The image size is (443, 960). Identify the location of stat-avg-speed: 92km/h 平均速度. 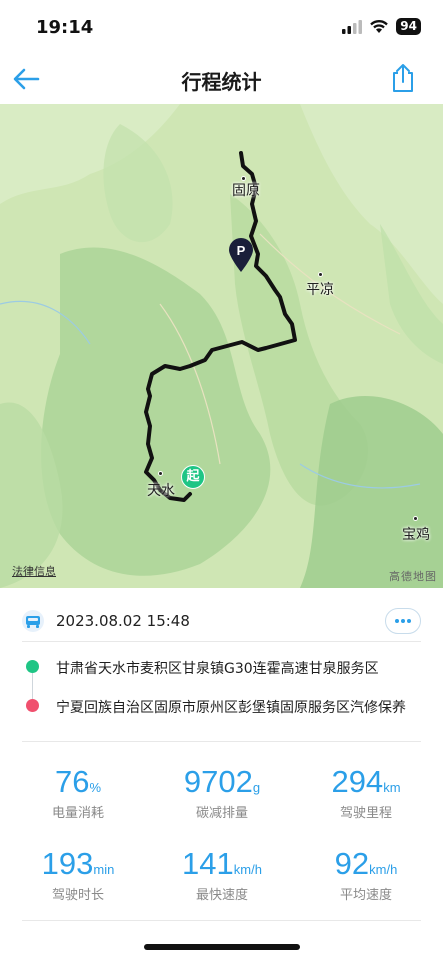
(366, 874).